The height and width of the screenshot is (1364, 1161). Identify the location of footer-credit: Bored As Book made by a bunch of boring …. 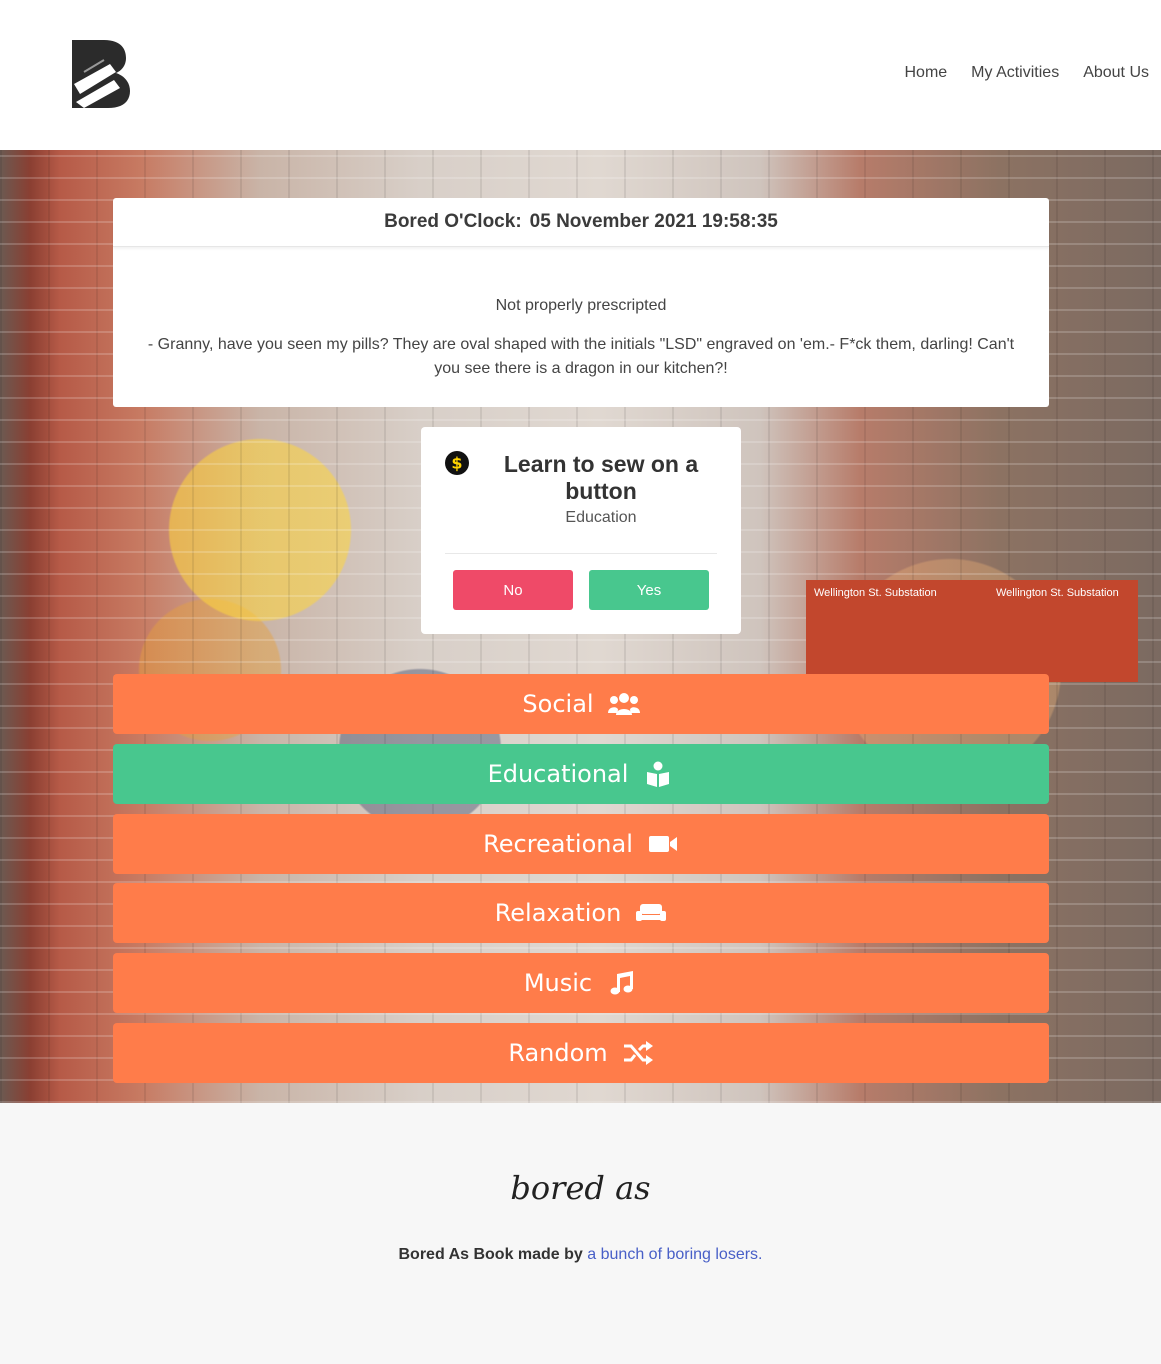
(580, 1255).